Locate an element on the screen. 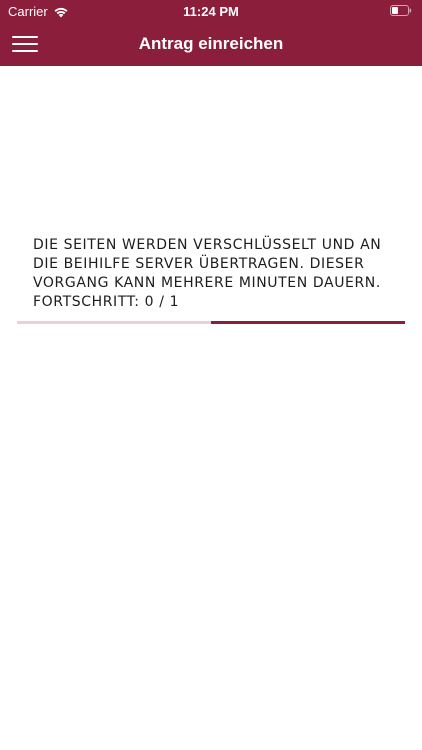  progress-label: FORTSCHRITT: 0 / 1 is located at coordinates (106, 302).